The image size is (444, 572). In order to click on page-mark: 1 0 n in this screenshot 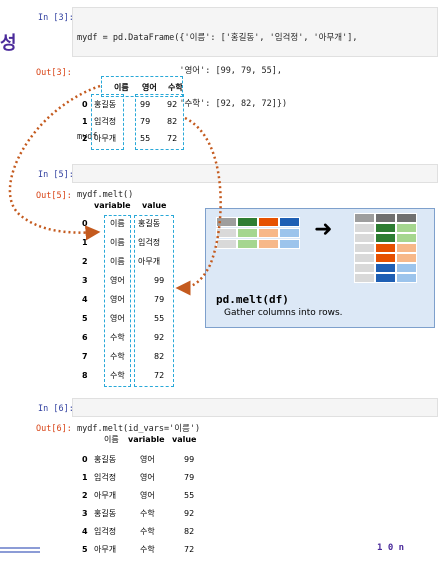, I will do `click(391, 548)`.